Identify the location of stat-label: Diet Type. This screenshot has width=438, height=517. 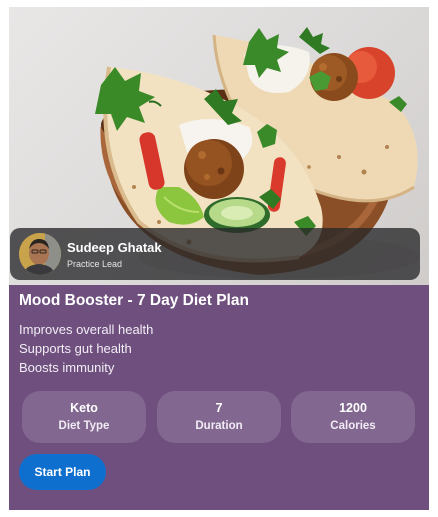
(84, 426).